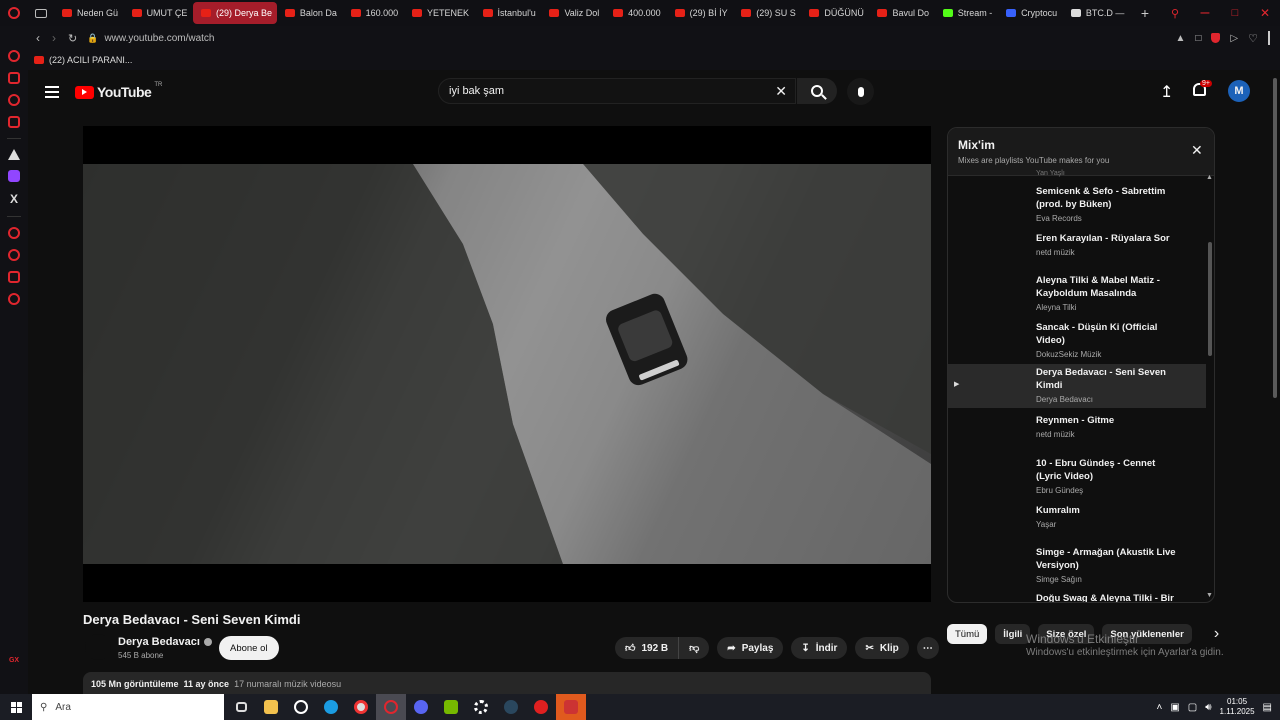 The image size is (1280, 720). Describe the element at coordinates (1265, 13) in the screenshot. I see `close-window-button: ✕` at that location.